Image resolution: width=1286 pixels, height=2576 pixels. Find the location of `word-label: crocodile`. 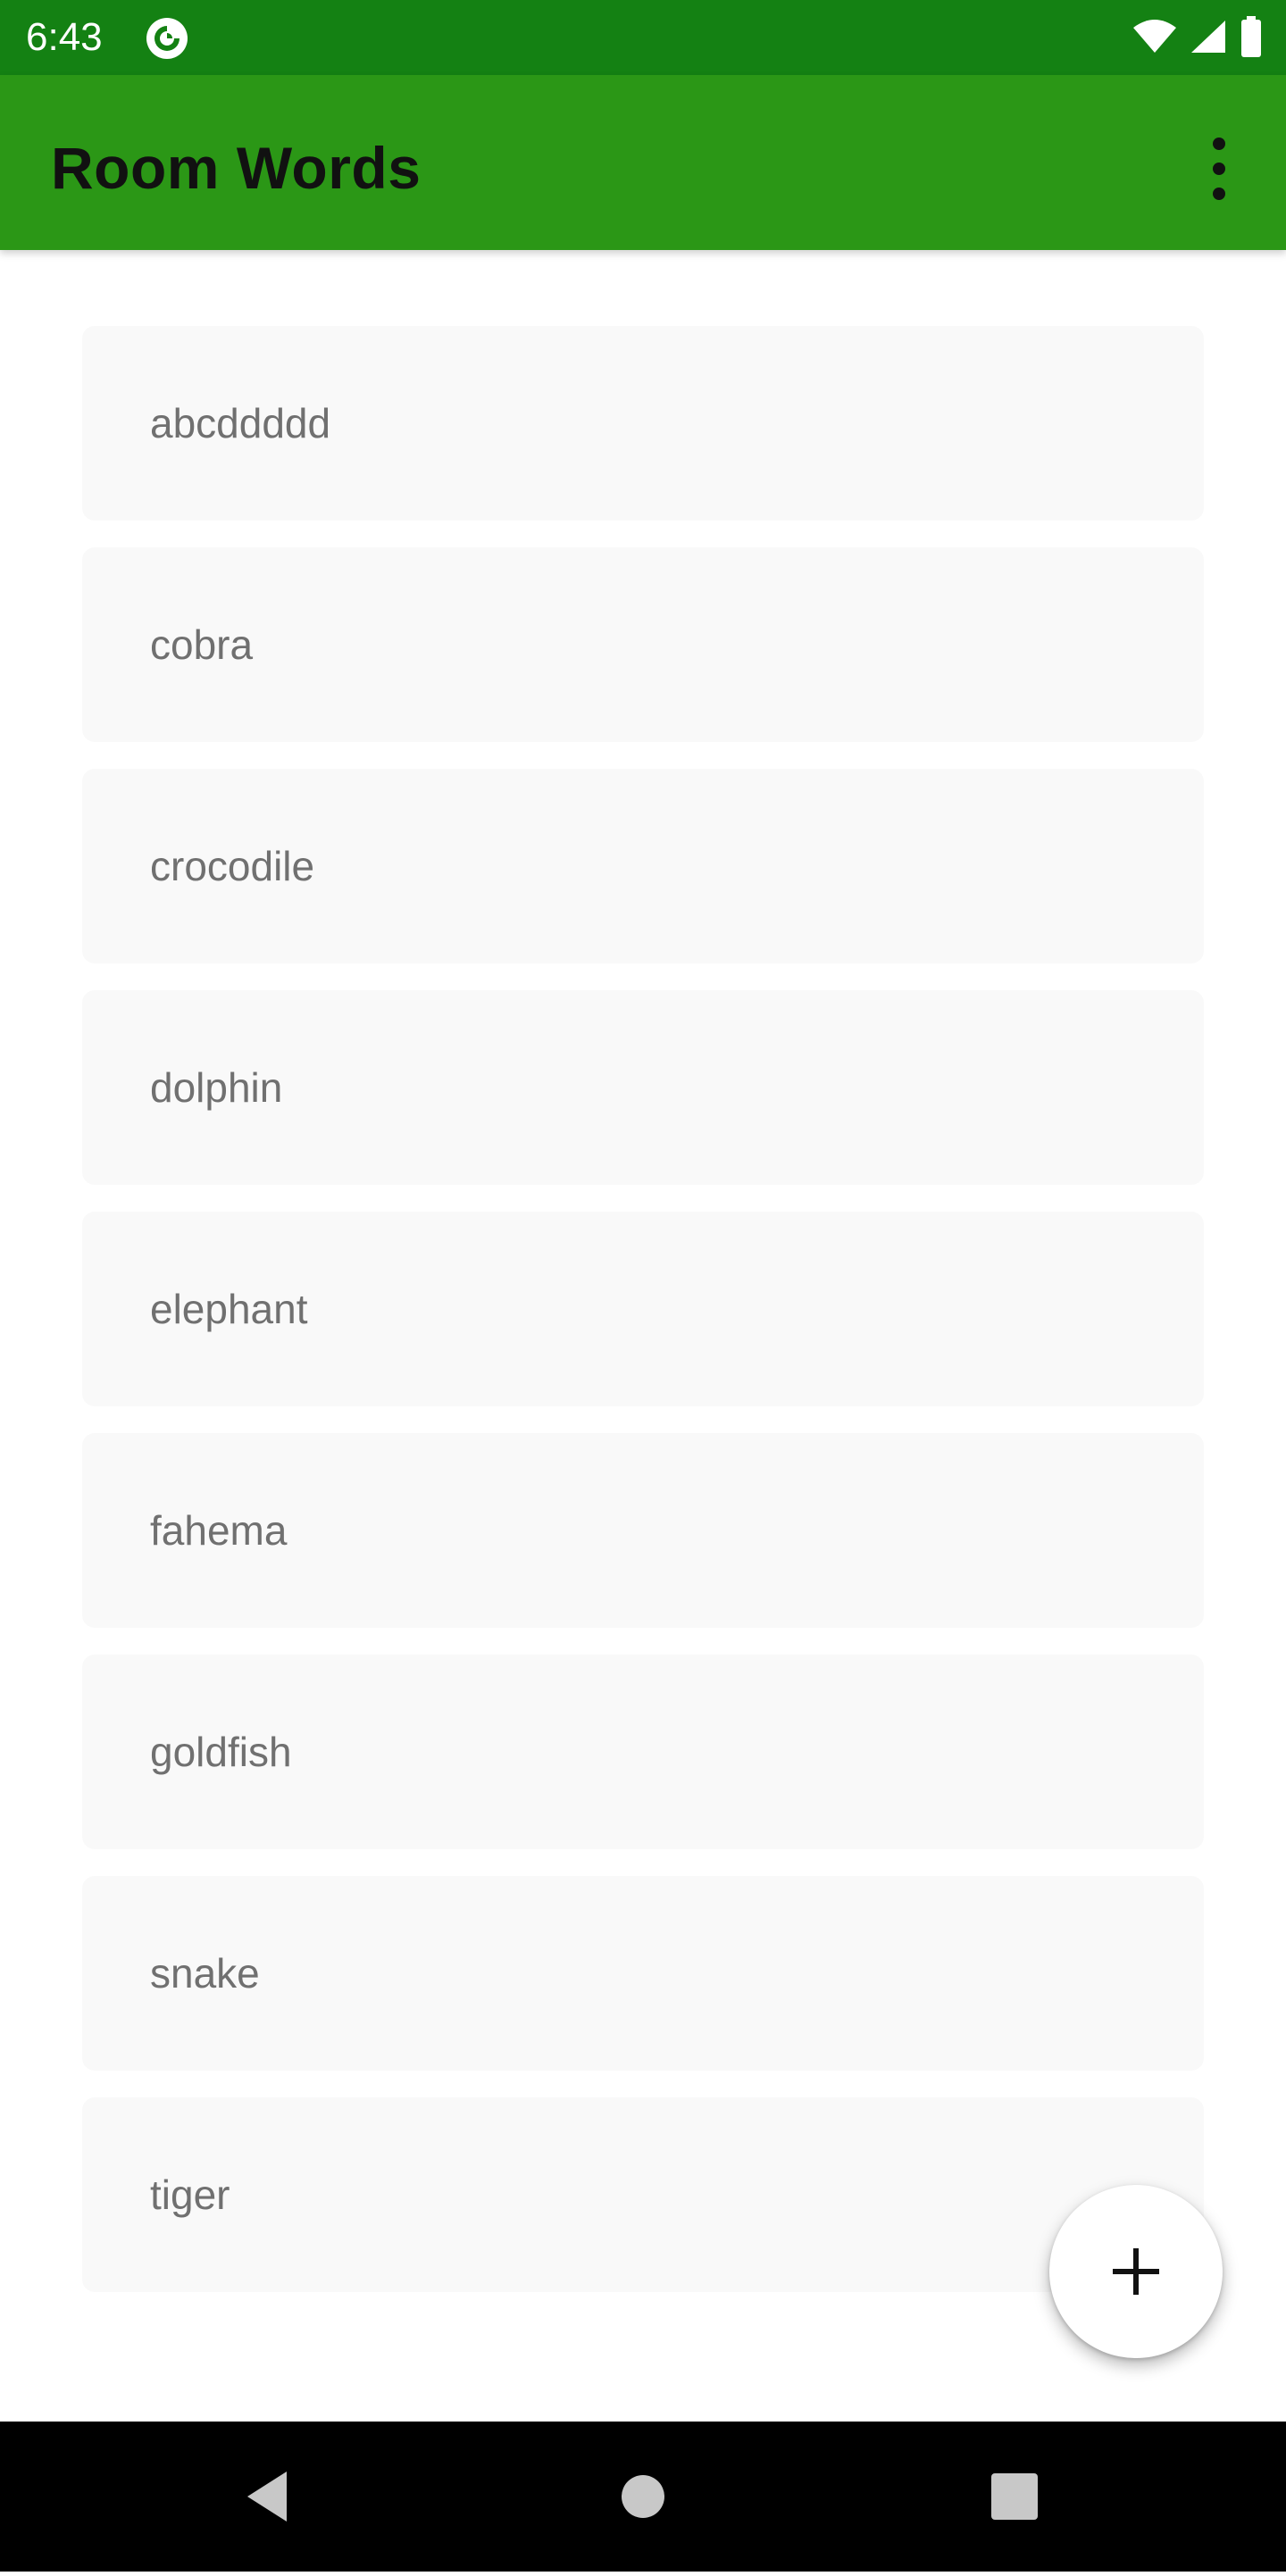

word-label: crocodile is located at coordinates (232, 866).